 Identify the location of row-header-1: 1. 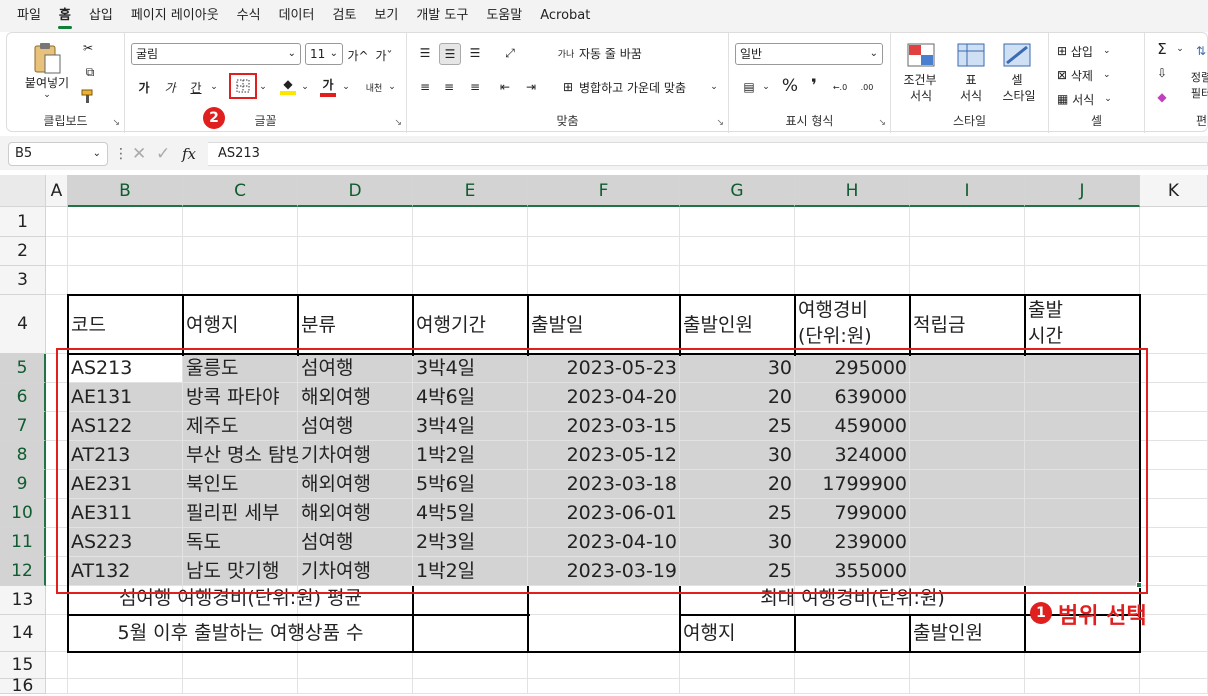
(23, 222).